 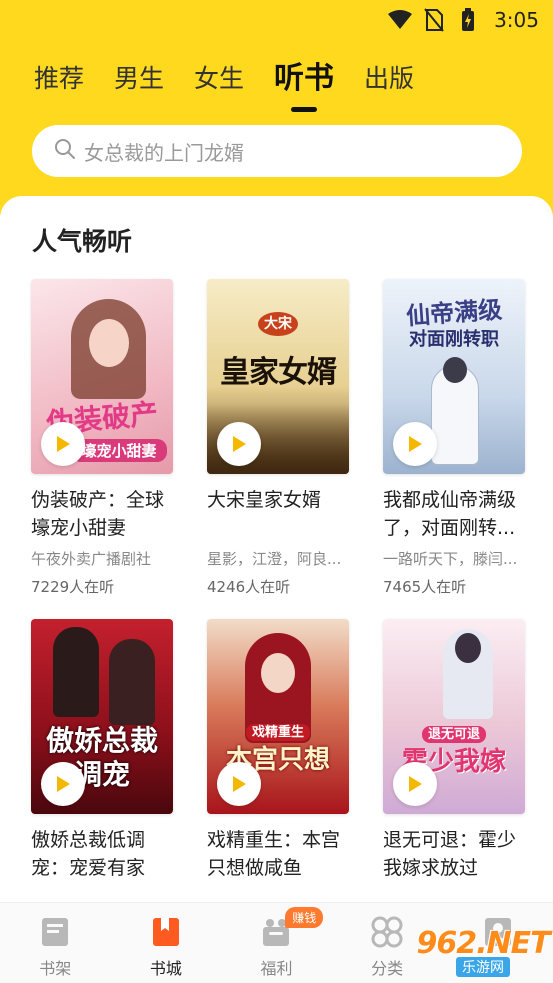 I want to click on category-tabs: 推荐 男生 女生 听书 出版, so click(x=239, y=79).